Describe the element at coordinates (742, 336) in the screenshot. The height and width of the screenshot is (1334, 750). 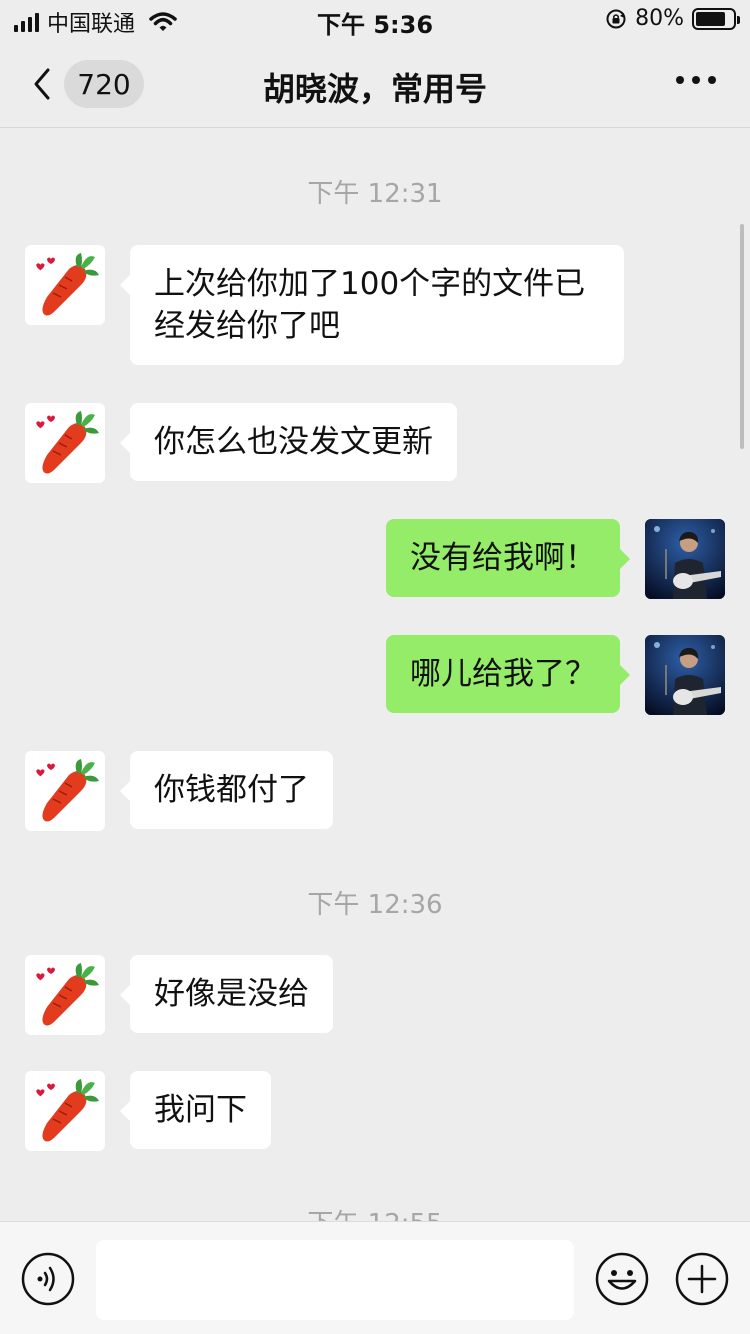
I see `scrollbar` at that location.